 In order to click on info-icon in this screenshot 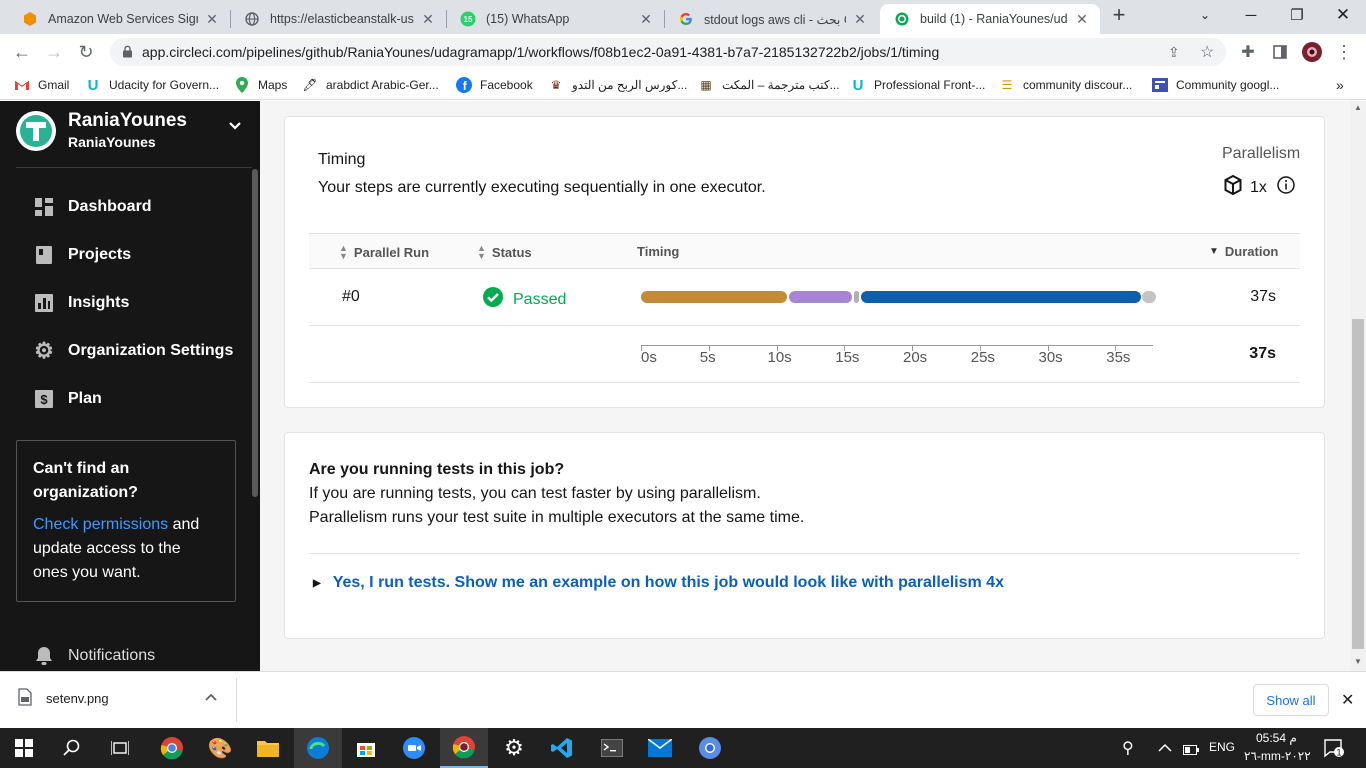, I will do `click(1286, 187)`.